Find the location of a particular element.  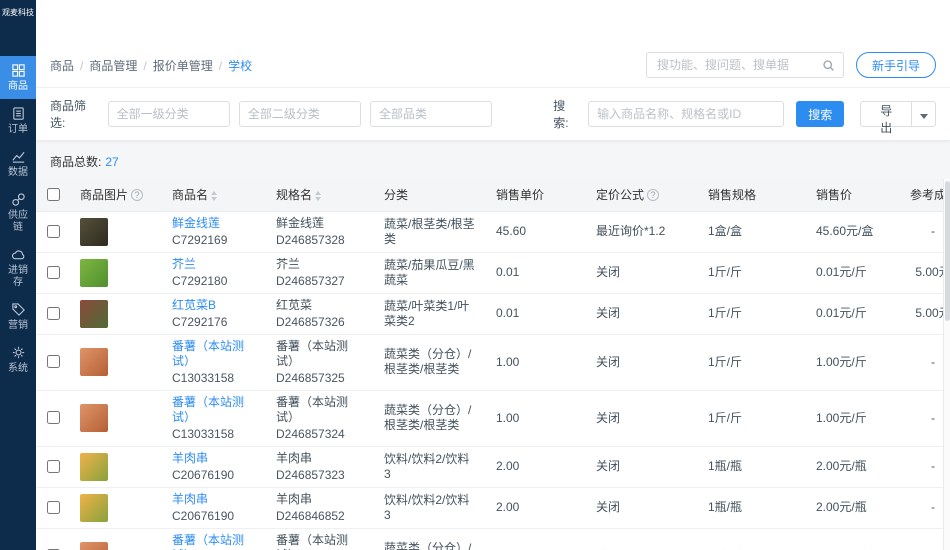

product-name-link: 鲜金线莲 is located at coordinates (214, 223).